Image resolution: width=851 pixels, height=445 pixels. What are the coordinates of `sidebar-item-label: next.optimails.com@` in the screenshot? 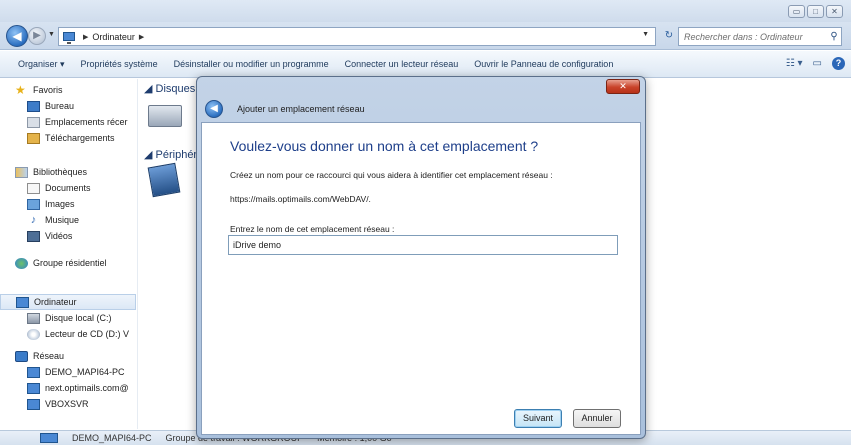 It's located at (87, 388).